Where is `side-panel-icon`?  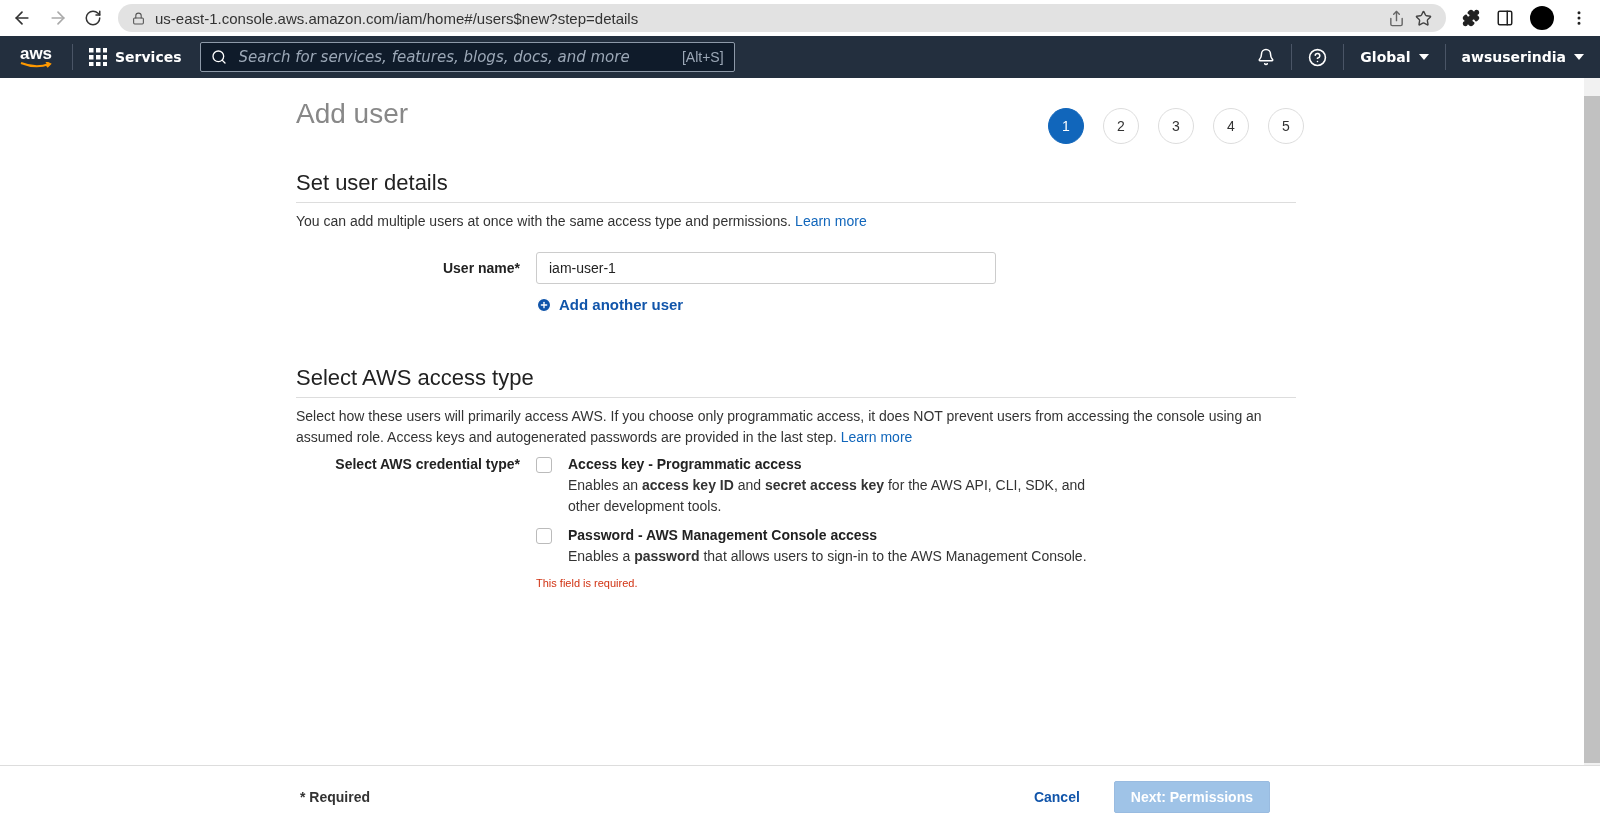 side-panel-icon is located at coordinates (1505, 18).